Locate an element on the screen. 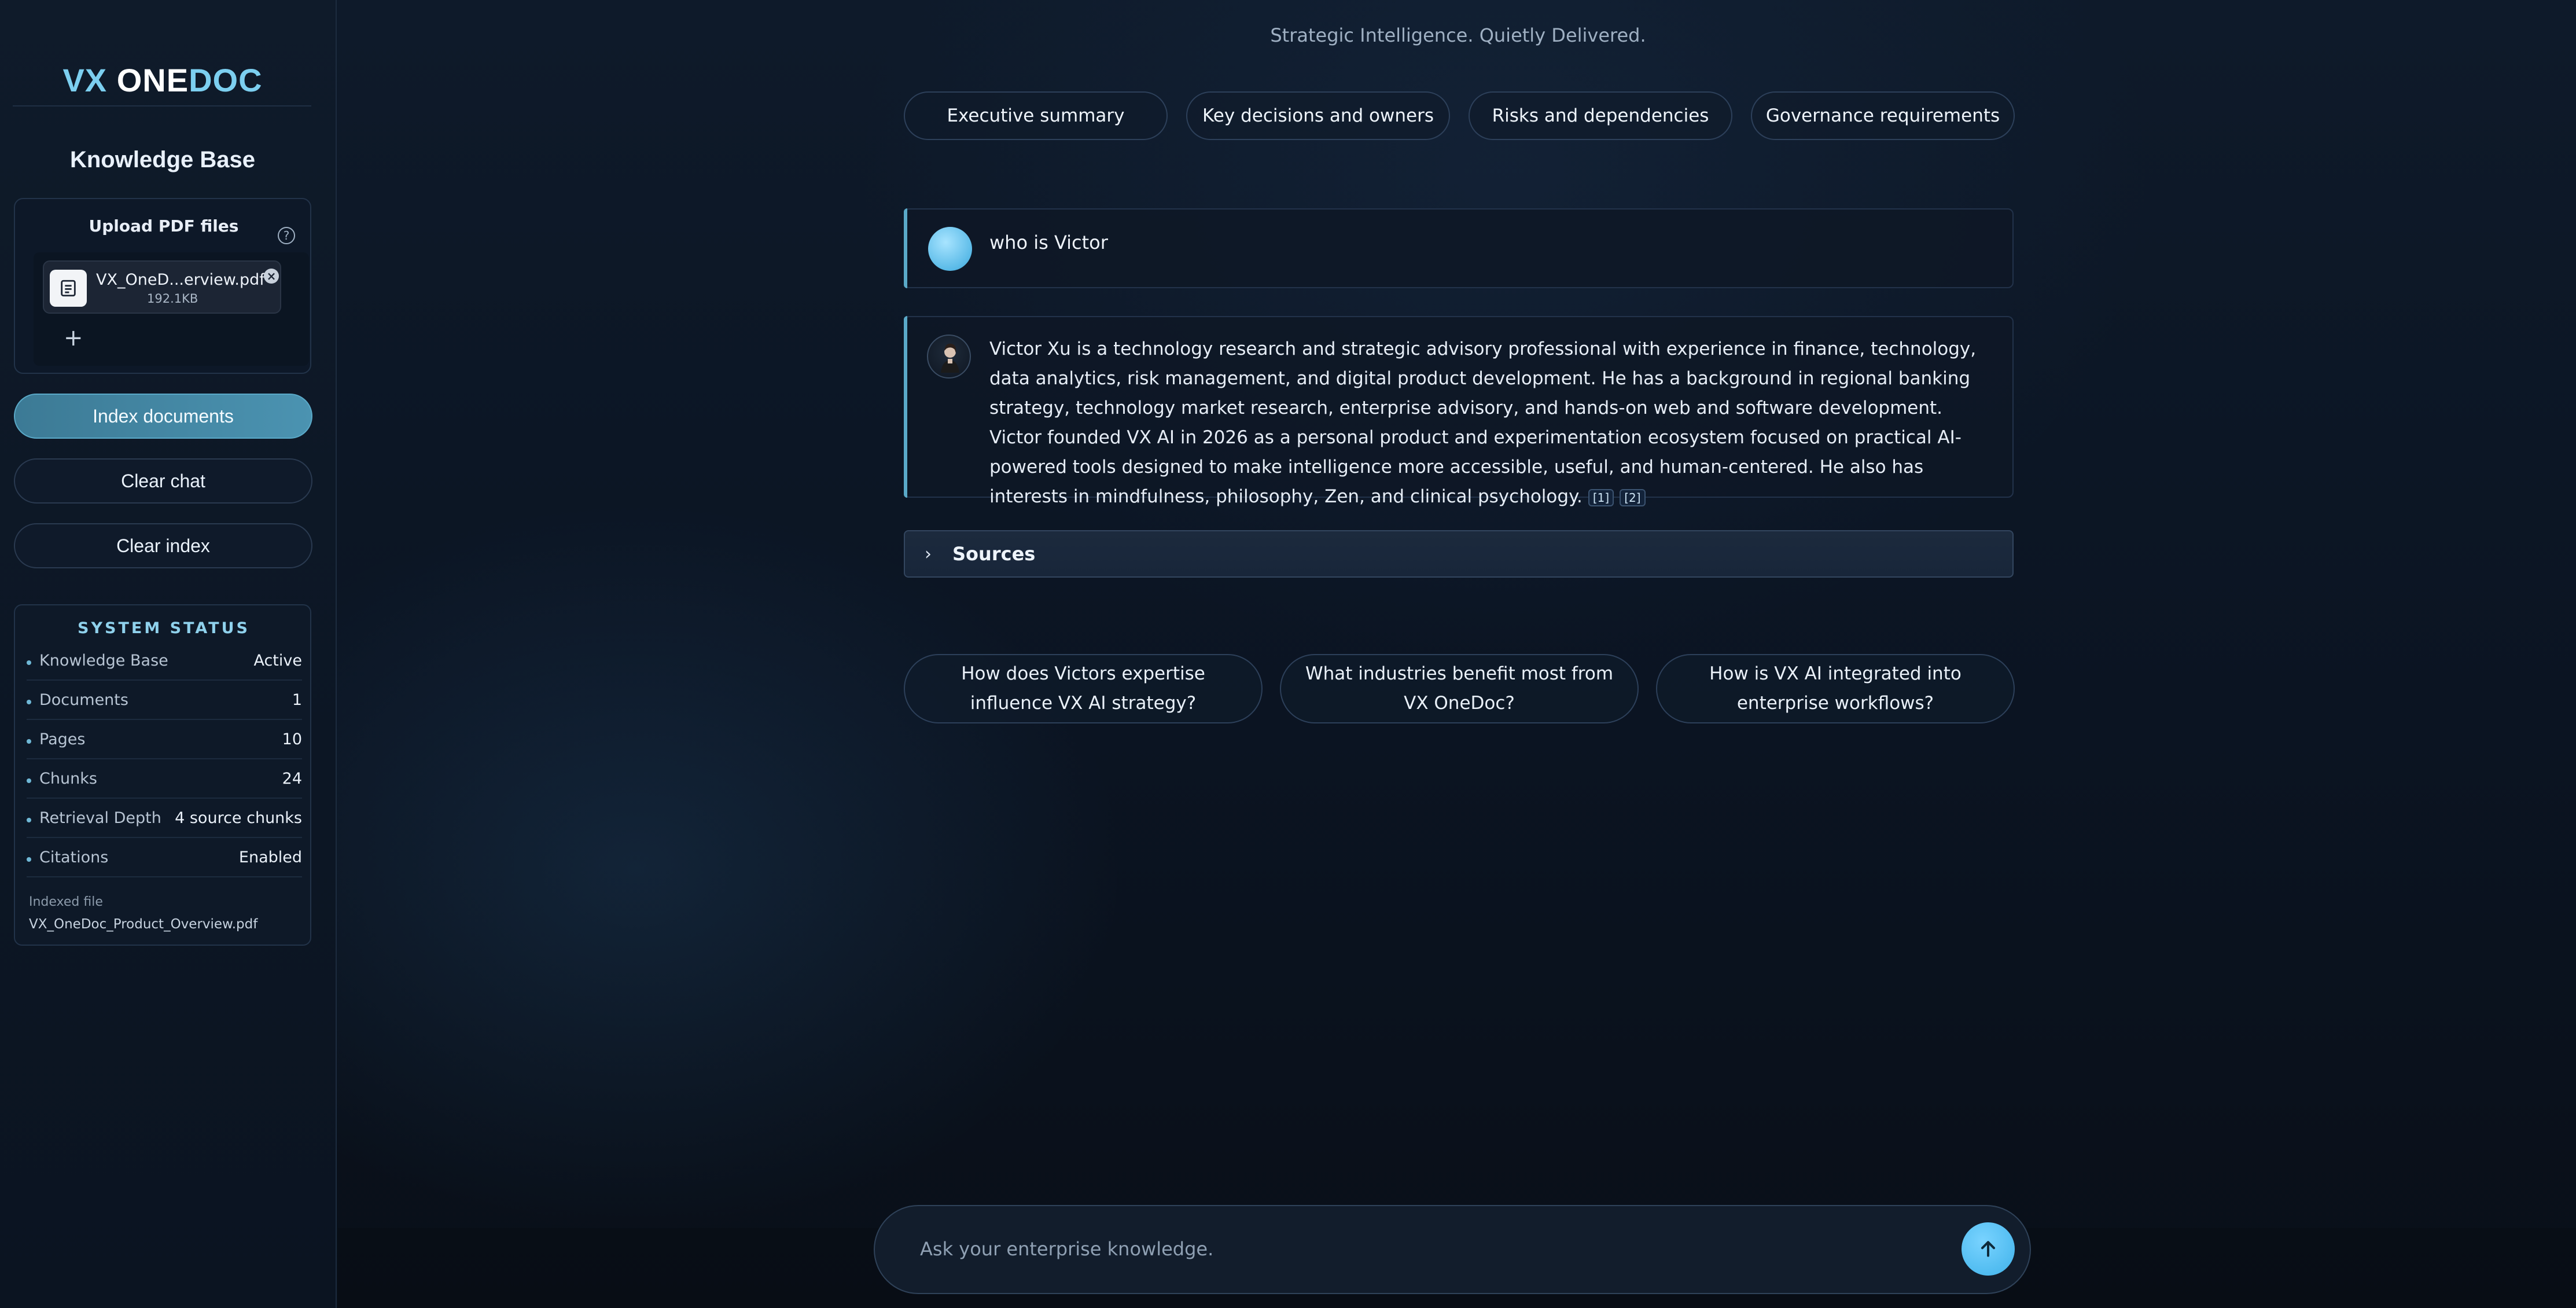  clear-chat-button: Clear chat is located at coordinates (163, 481).